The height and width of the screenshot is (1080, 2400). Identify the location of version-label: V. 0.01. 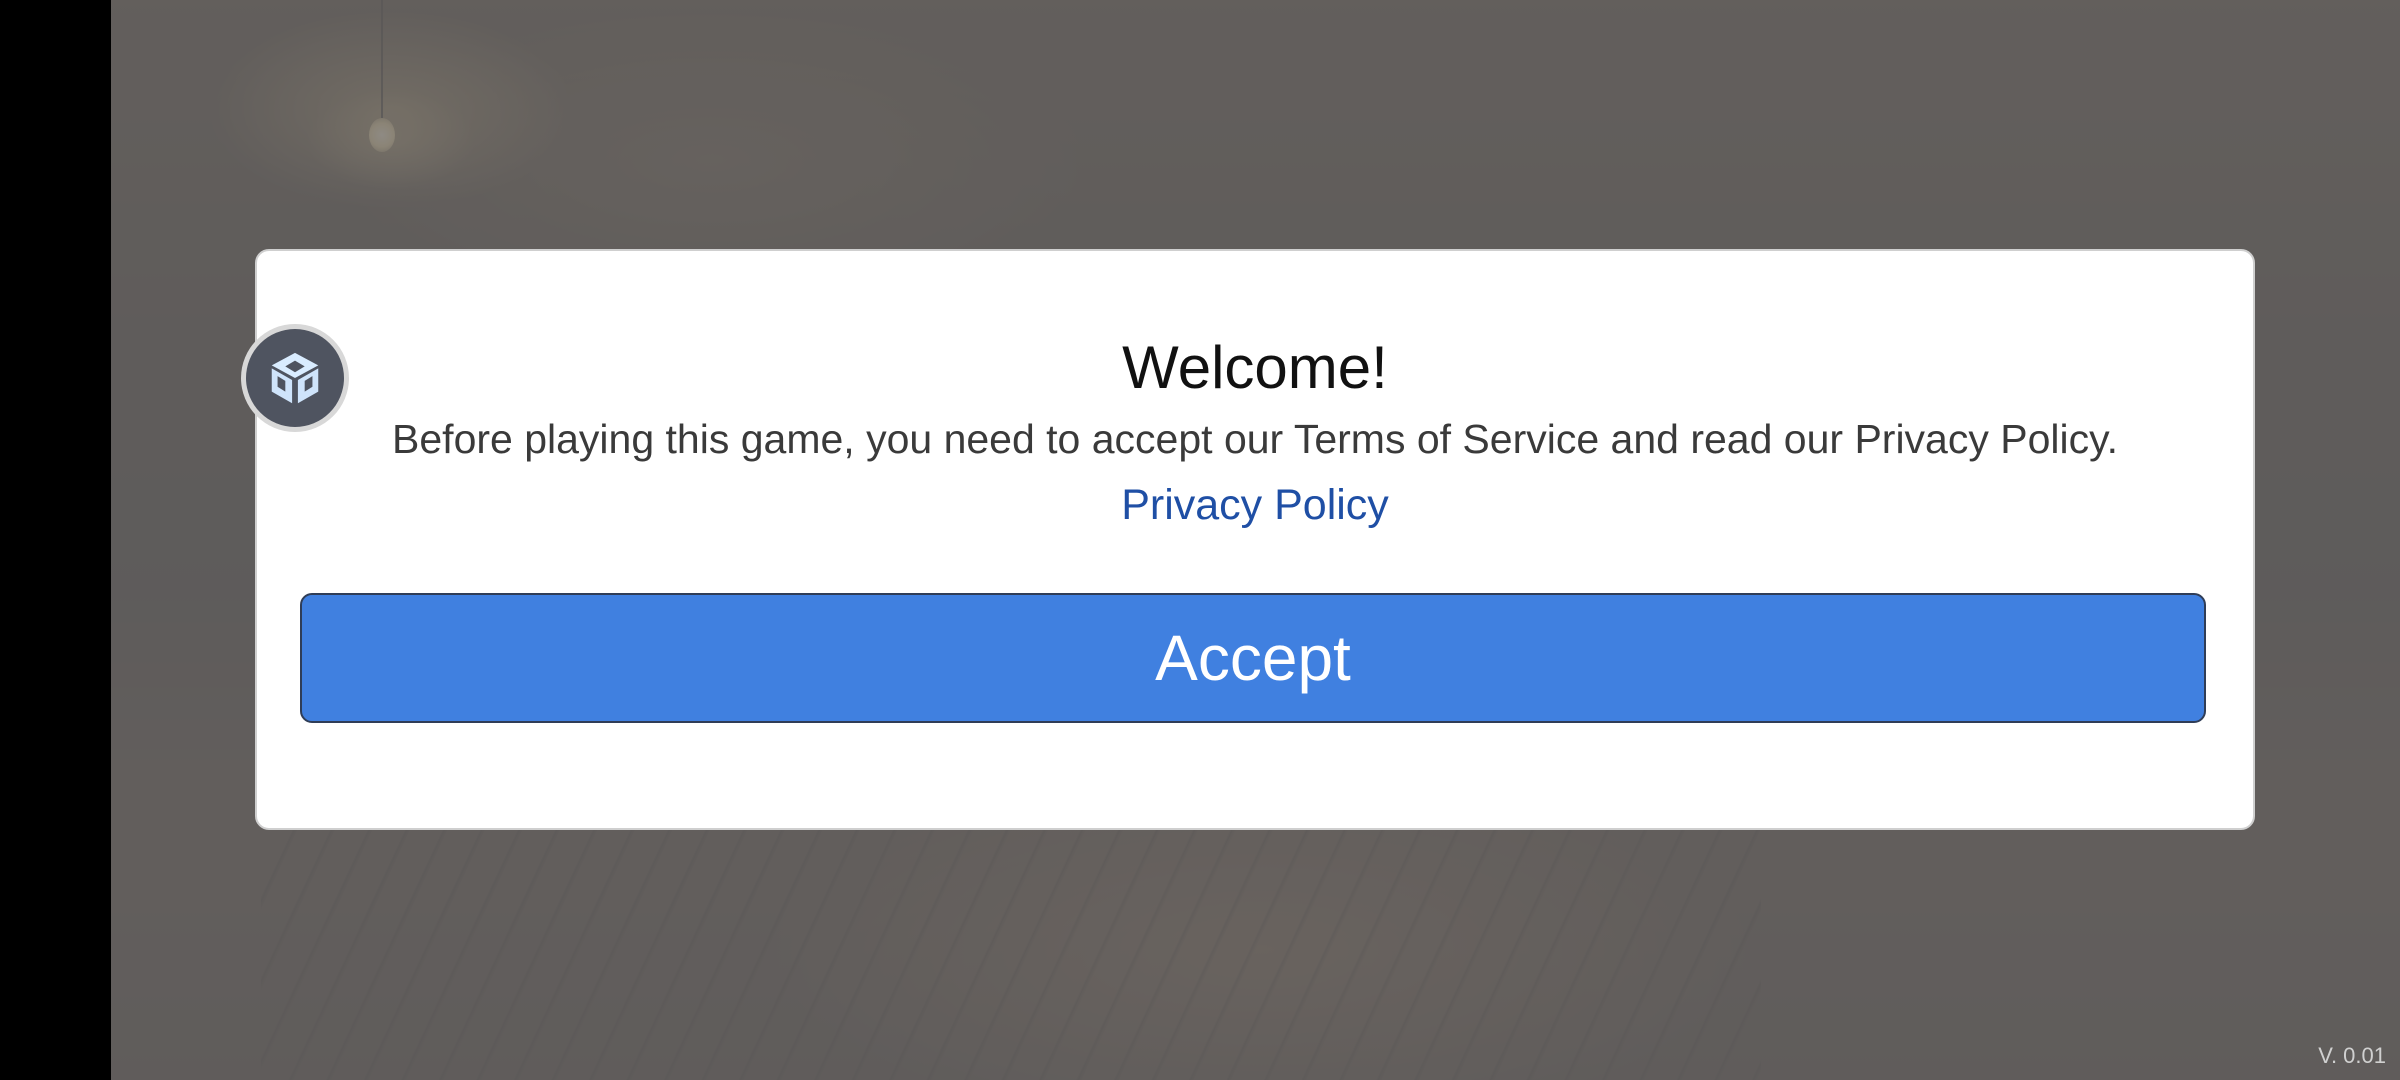
(2352, 1055).